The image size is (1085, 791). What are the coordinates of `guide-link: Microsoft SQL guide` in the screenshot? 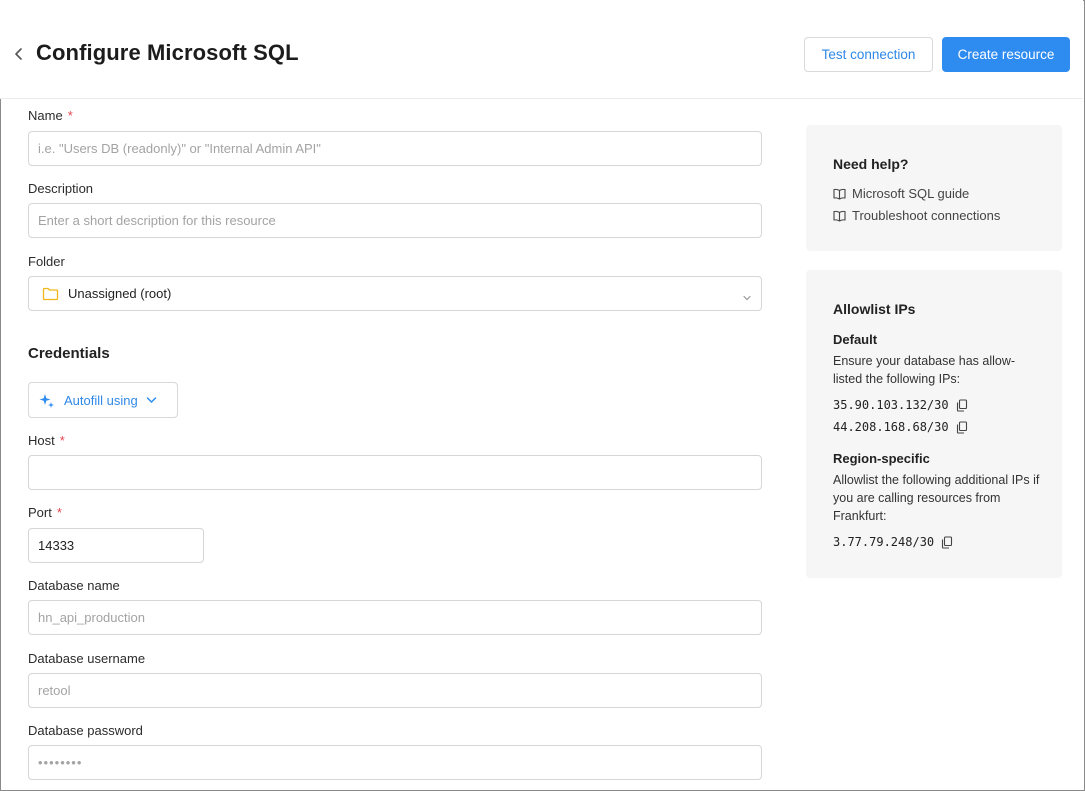 It's located at (901, 193).